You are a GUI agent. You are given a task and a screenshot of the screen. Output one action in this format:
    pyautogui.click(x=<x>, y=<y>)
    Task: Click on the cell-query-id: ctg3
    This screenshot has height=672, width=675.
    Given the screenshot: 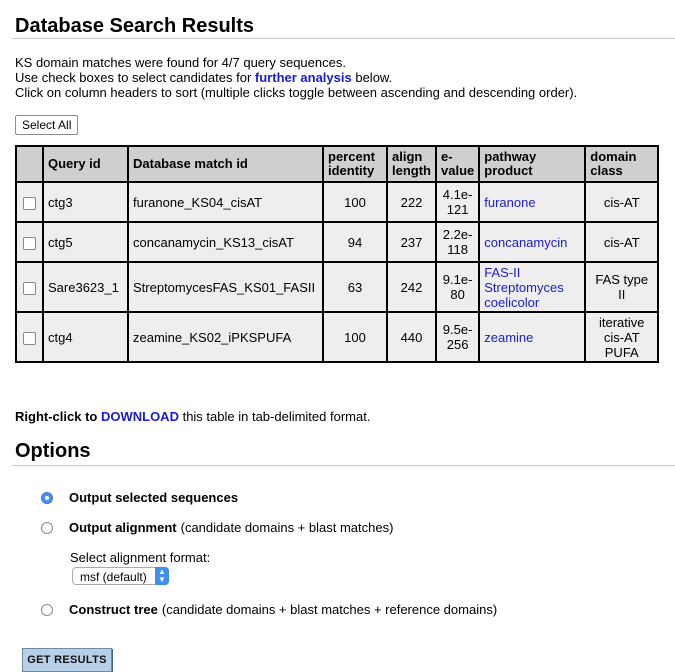 What is the action you would take?
    pyautogui.click(x=85, y=202)
    